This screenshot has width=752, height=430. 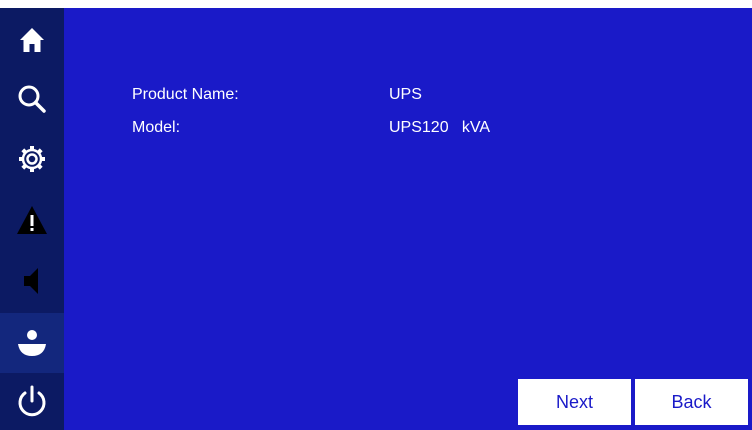 I want to click on model-label: Model:, so click(x=156, y=127).